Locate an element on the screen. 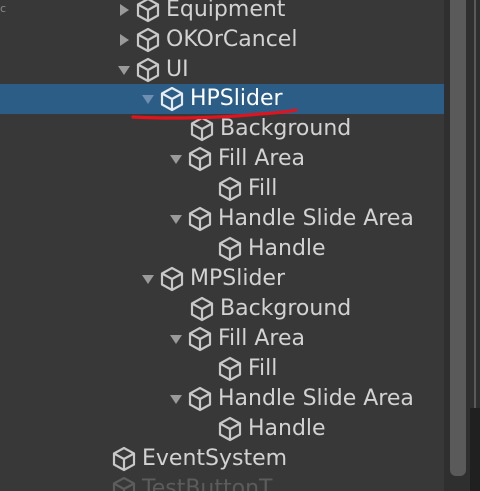 The height and width of the screenshot is (491, 480). hierarchy-item-equipment: Equipment is located at coordinates (222, 12).